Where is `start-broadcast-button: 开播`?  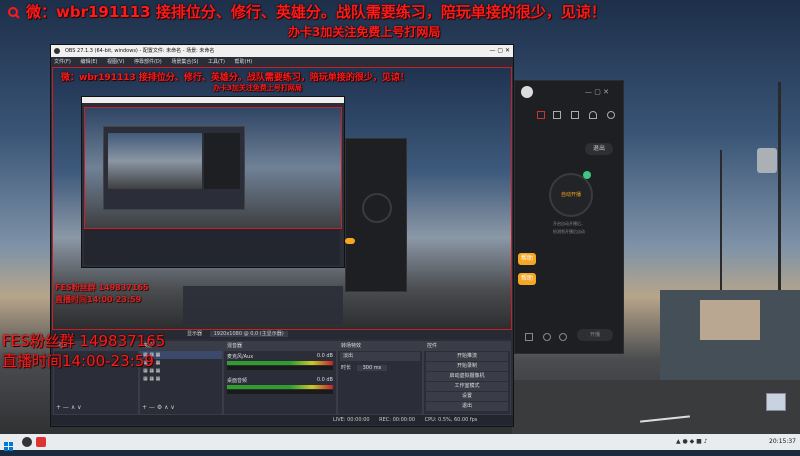 start-broadcast-button: 开播 is located at coordinates (595, 335).